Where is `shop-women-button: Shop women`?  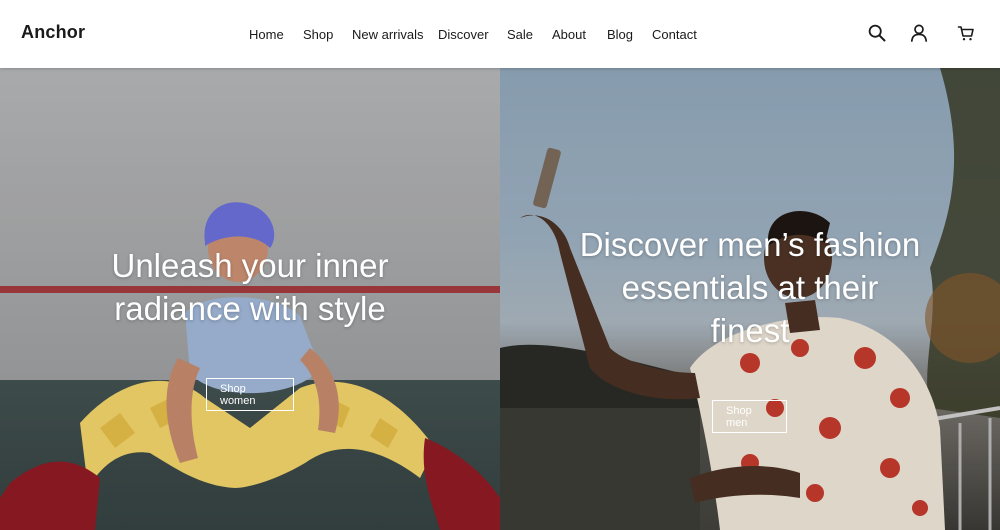
shop-women-button: Shop women is located at coordinates (250, 394).